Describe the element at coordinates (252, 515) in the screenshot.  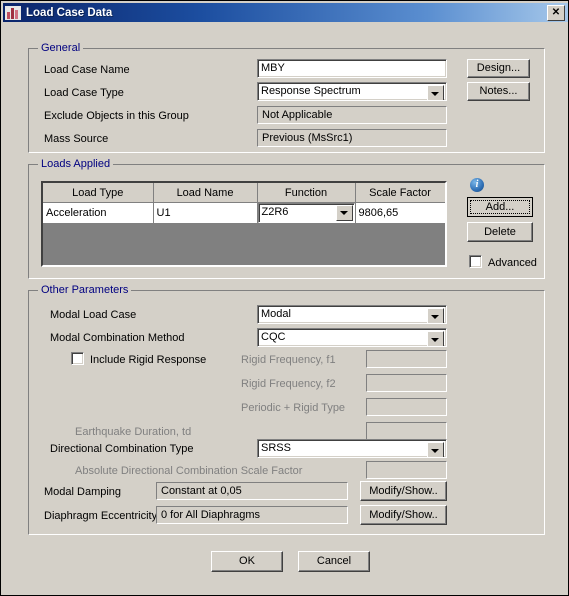
I see `diaphragm-eccentricity-value: 0 for All Diaphragms` at that location.